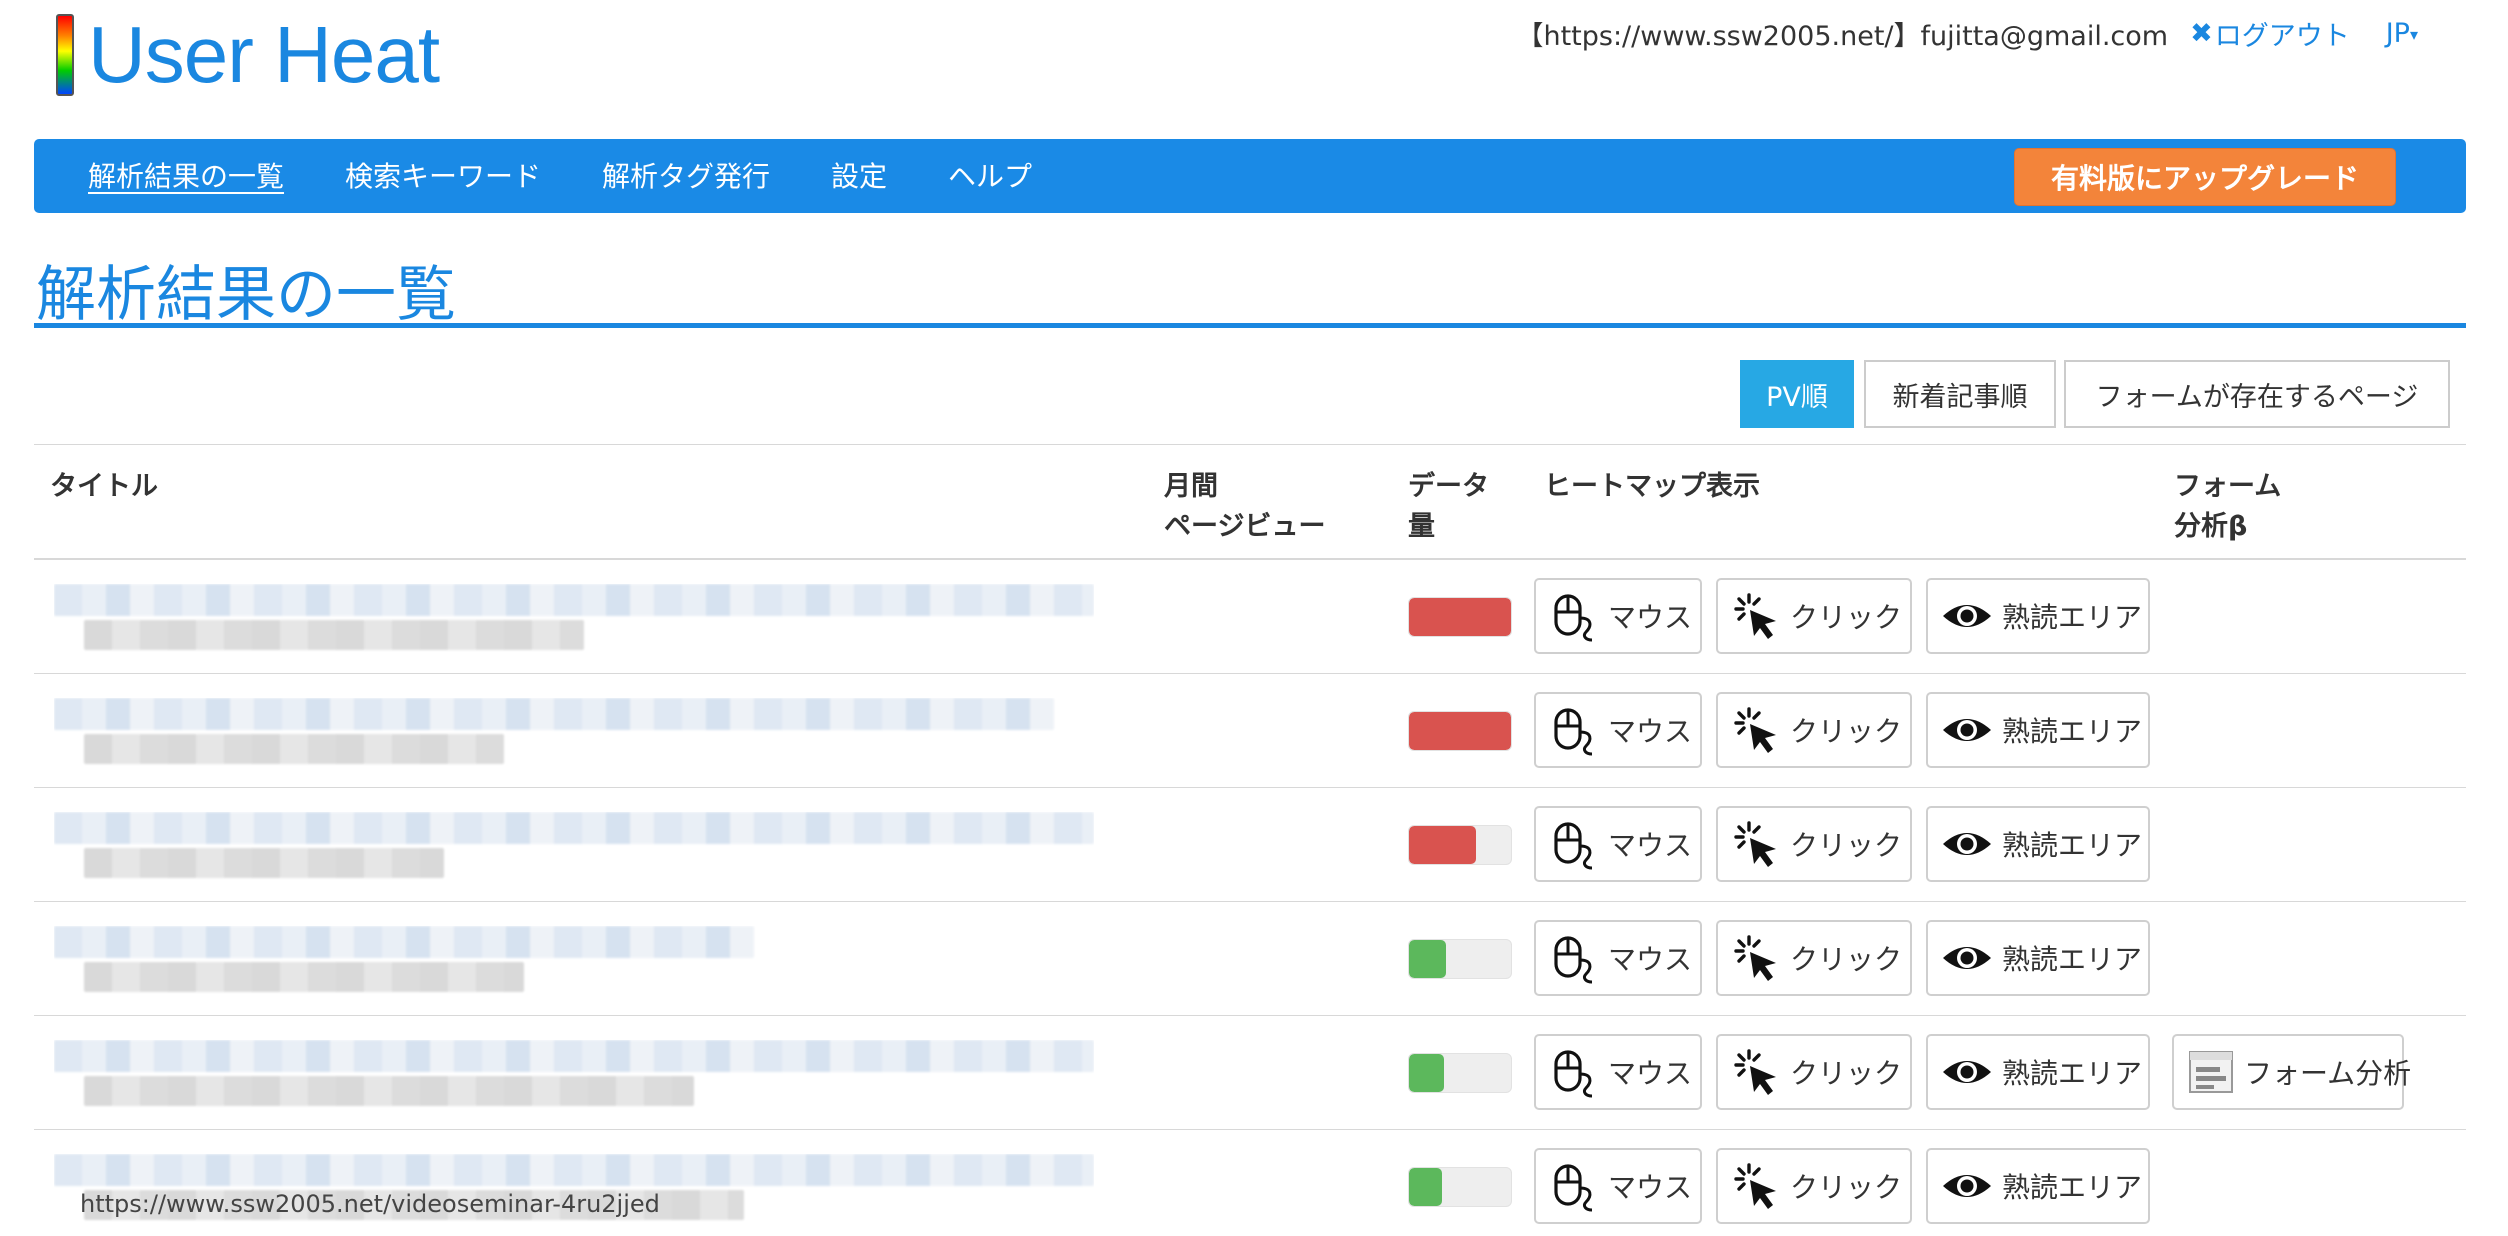 The width and height of the screenshot is (2508, 1236). I want to click on form-analysis-button: フォーム分析, so click(2291, 1072).